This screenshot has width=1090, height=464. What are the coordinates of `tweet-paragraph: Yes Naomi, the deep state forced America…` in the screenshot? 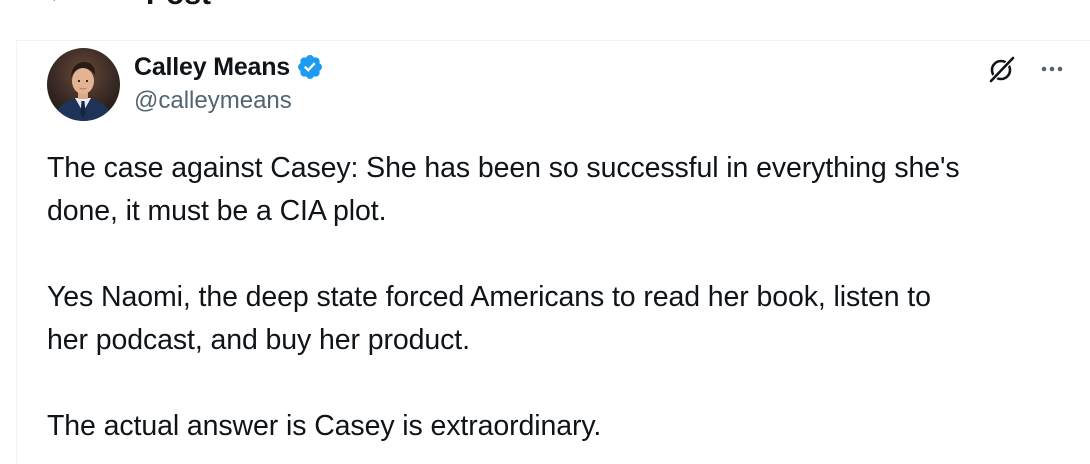 It's located at (489, 318).